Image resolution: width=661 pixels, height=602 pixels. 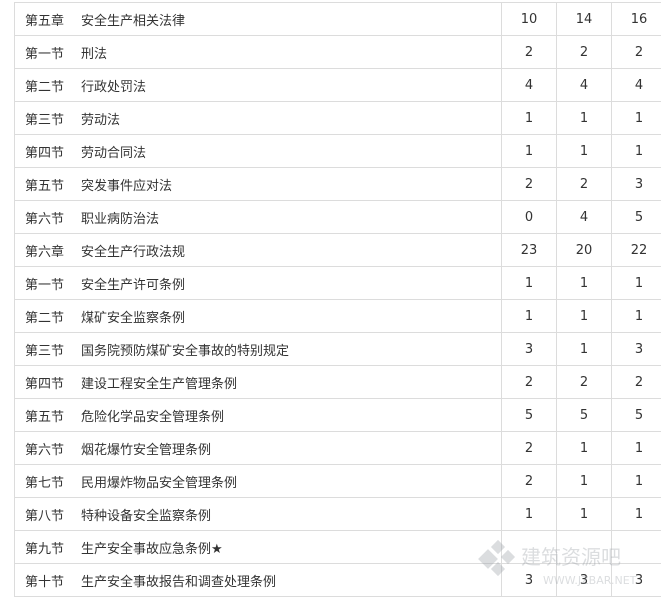 I want to click on table-row: 第五节 危险化学品安全管理条例 5 5 5, so click(x=337, y=415).